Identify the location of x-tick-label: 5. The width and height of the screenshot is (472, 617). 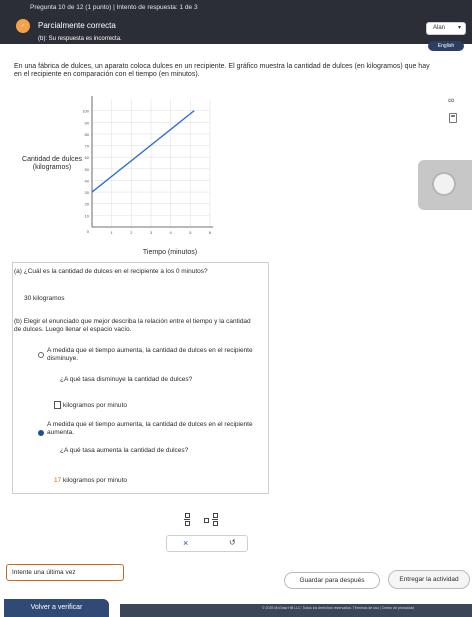
(190, 232).